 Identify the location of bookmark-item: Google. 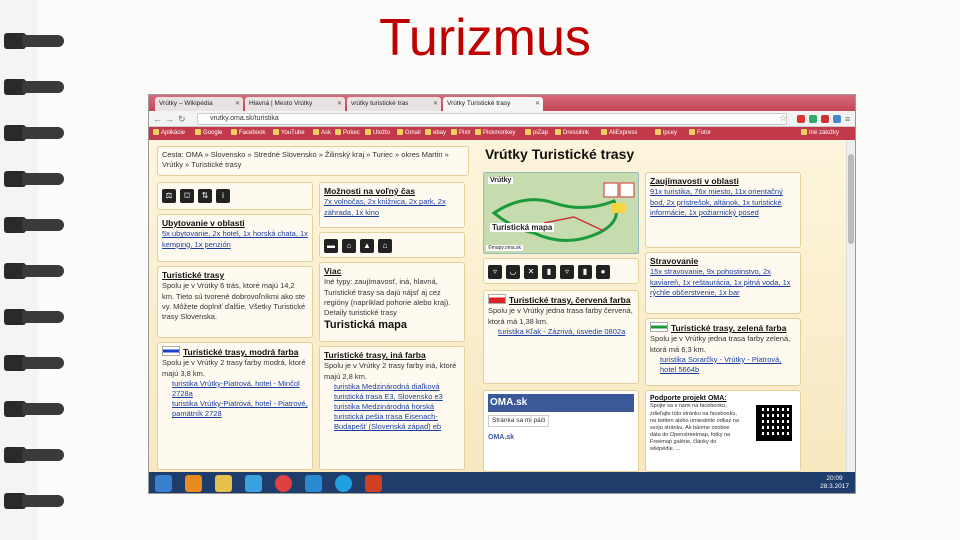
(208, 132).